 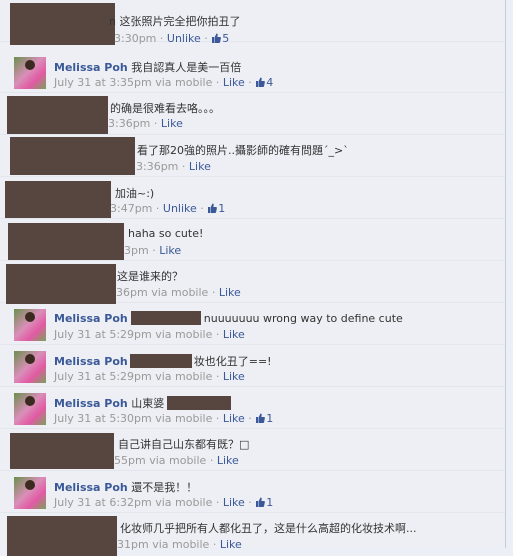 I want to click on like-count: 4, so click(x=264, y=82).